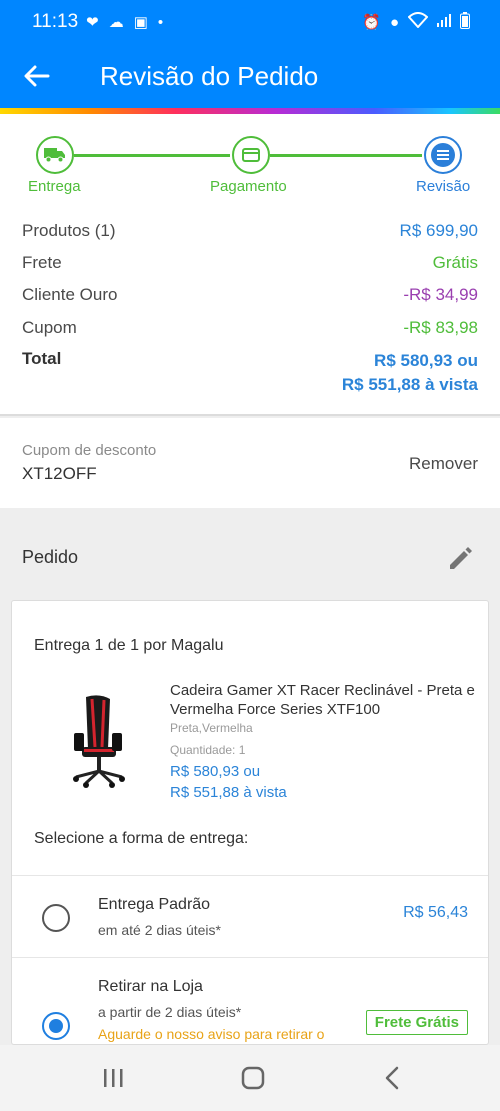  I want to click on coupon-section: Cupom de desconto XT12OFF Remover, so click(250, 463).